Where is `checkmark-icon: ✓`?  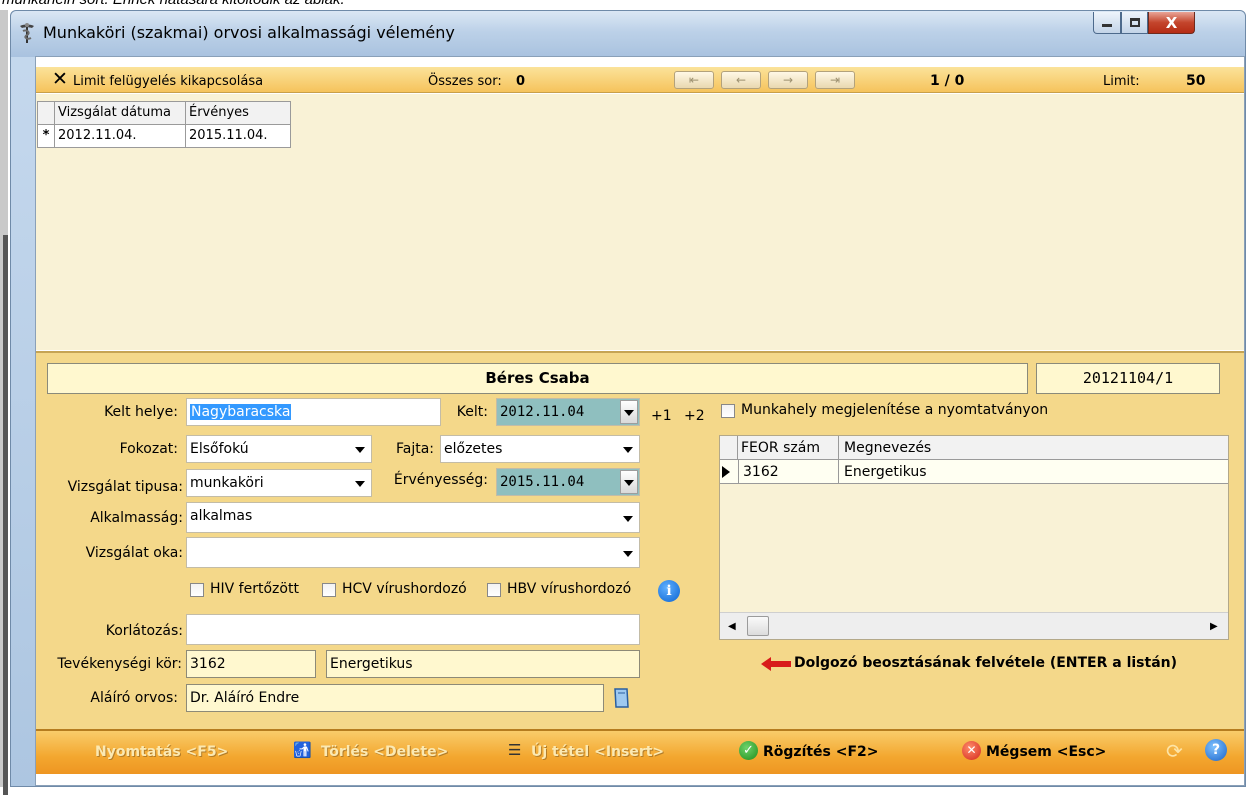 checkmark-icon: ✓ is located at coordinates (748, 750).